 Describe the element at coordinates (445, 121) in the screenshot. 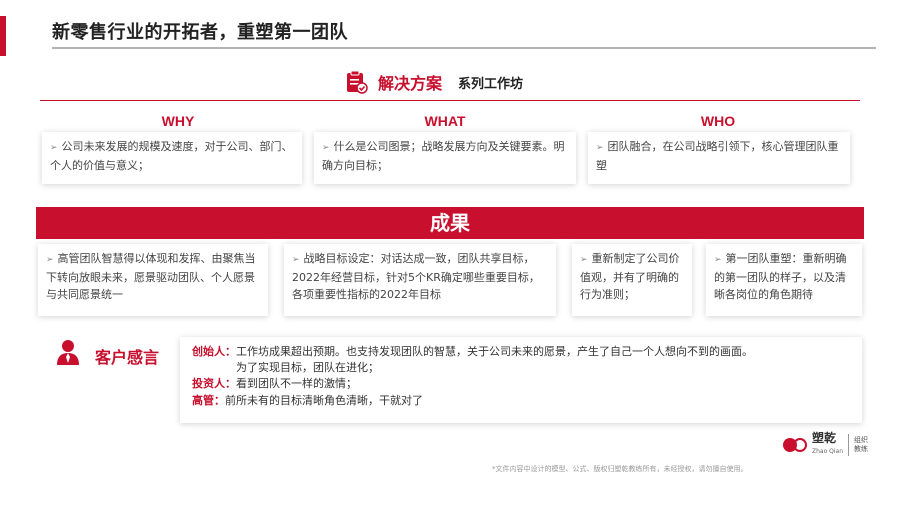

I see `what-heading: WHAT` at that location.